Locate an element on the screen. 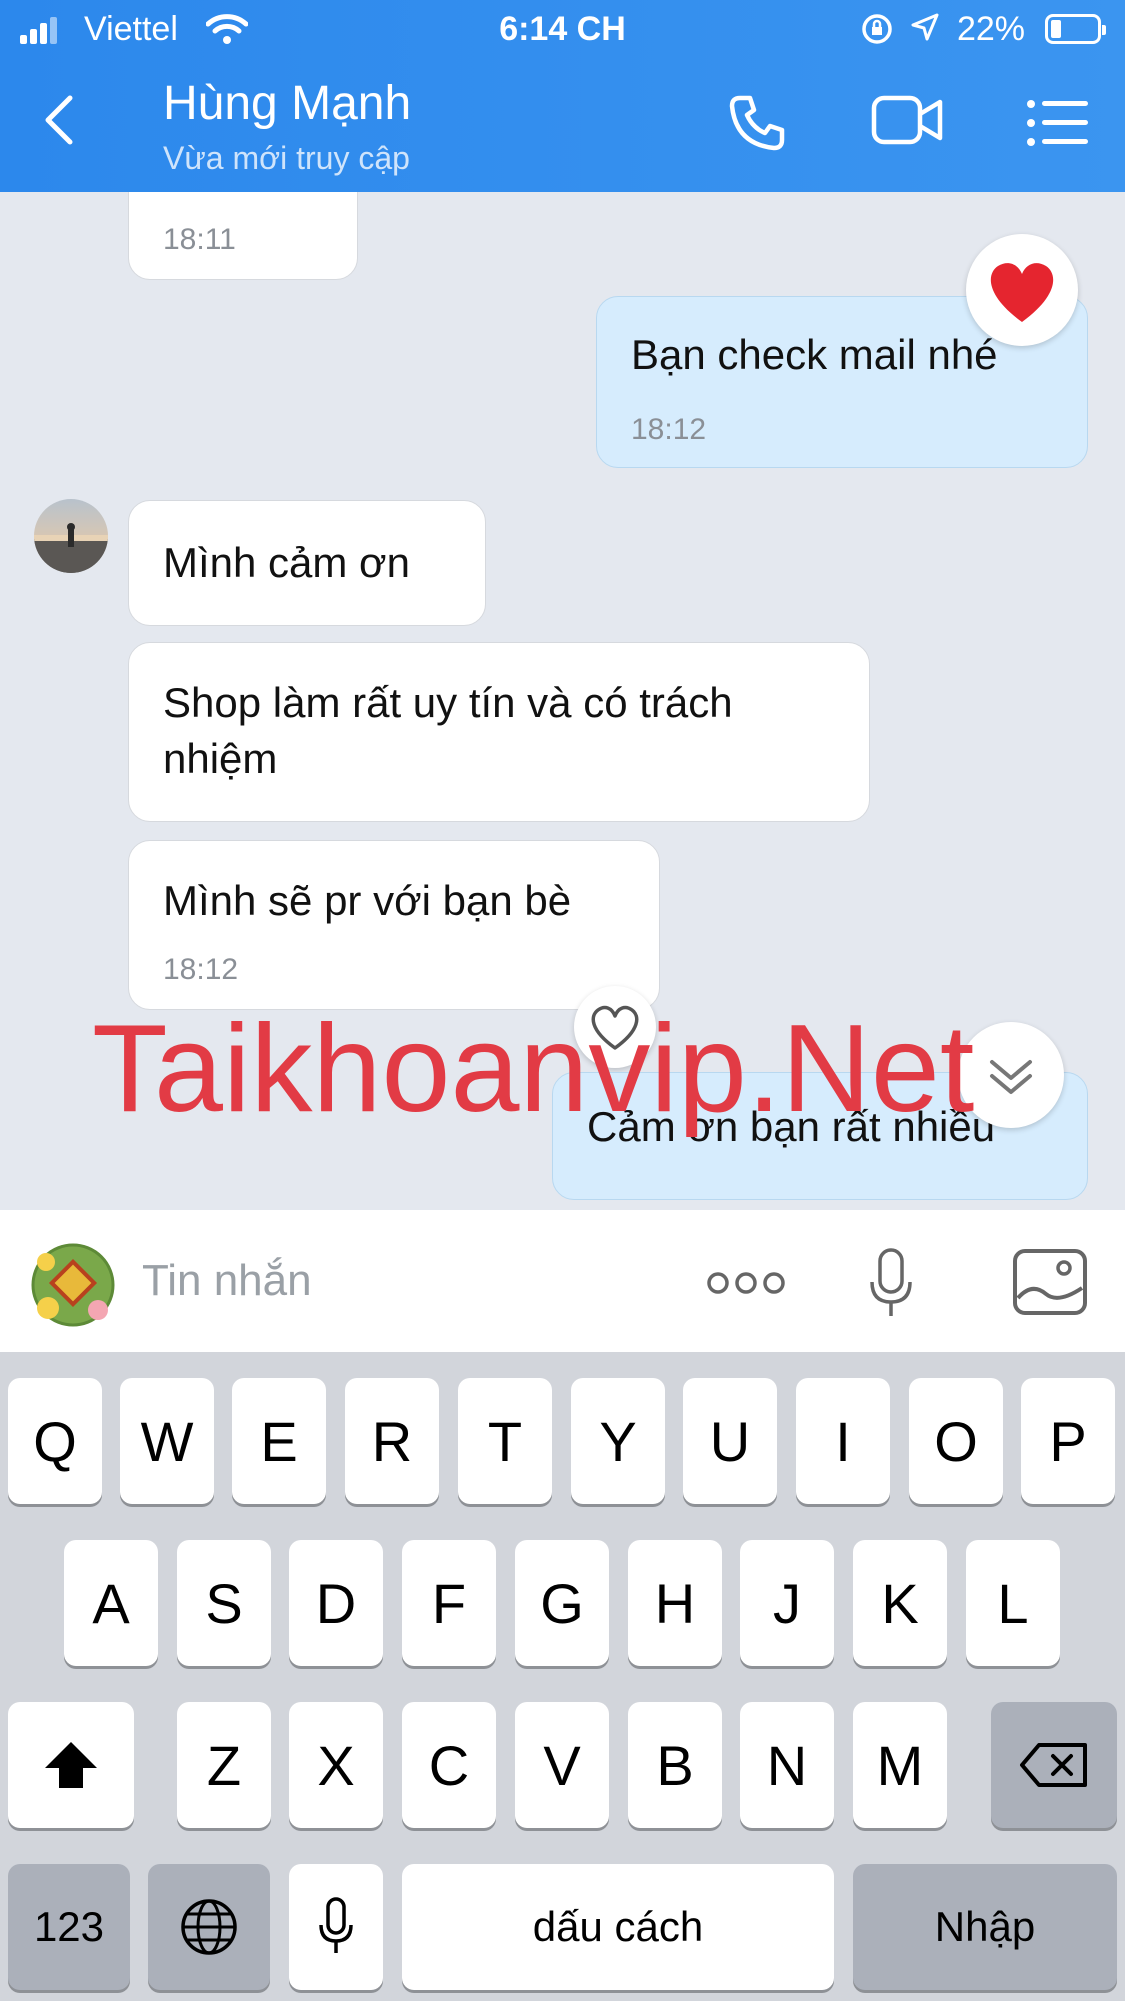 Image resolution: width=1125 pixels, height=2001 pixels. menu-icon is located at coordinates (1058, 123).